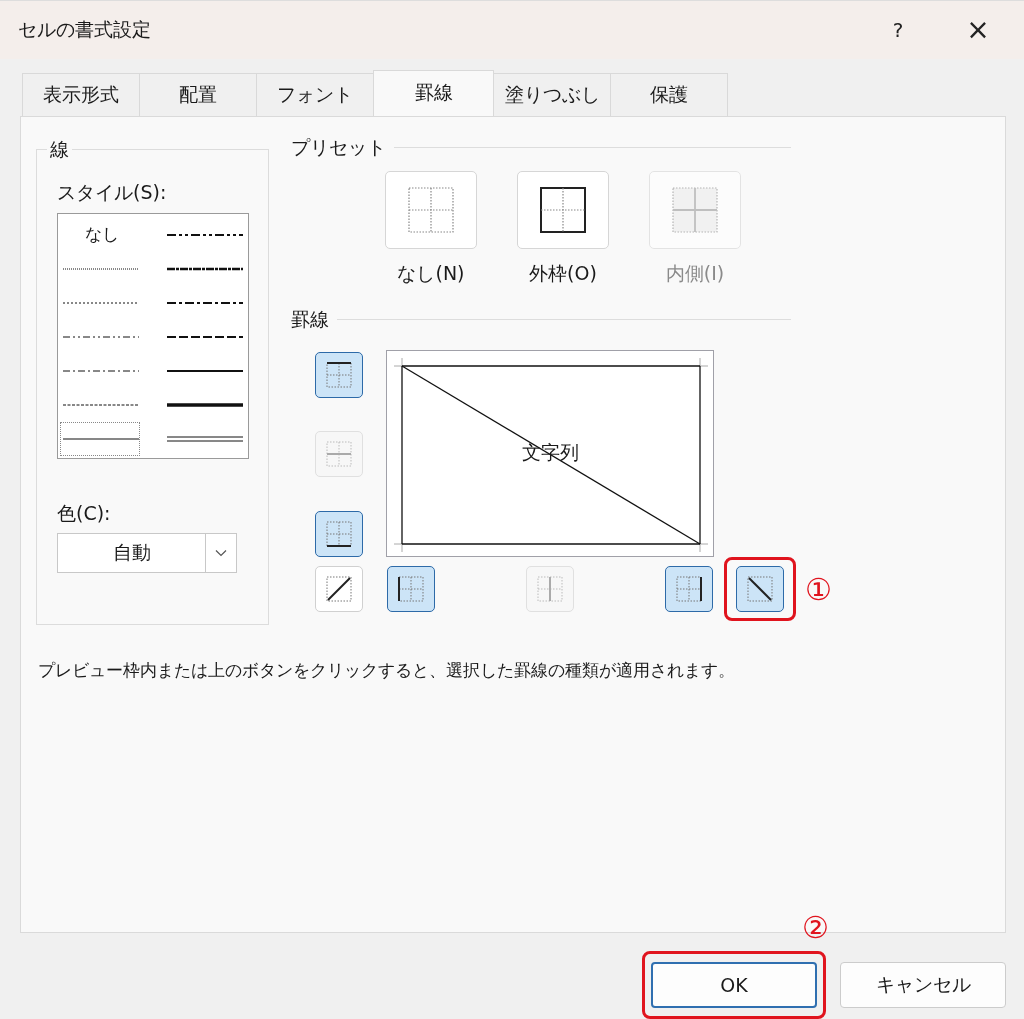 This screenshot has width=1024, height=1019. What do you see at coordinates (563, 273) in the screenshot?
I see `preset-label: 外枠(O)` at bounding box center [563, 273].